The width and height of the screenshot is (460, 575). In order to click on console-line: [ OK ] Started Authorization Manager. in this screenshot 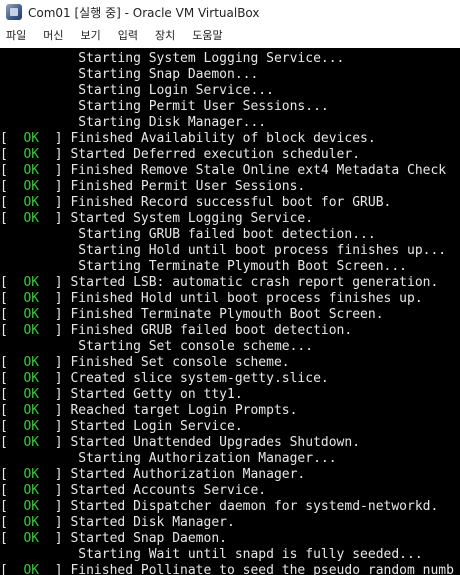, I will do `click(227, 475)`.